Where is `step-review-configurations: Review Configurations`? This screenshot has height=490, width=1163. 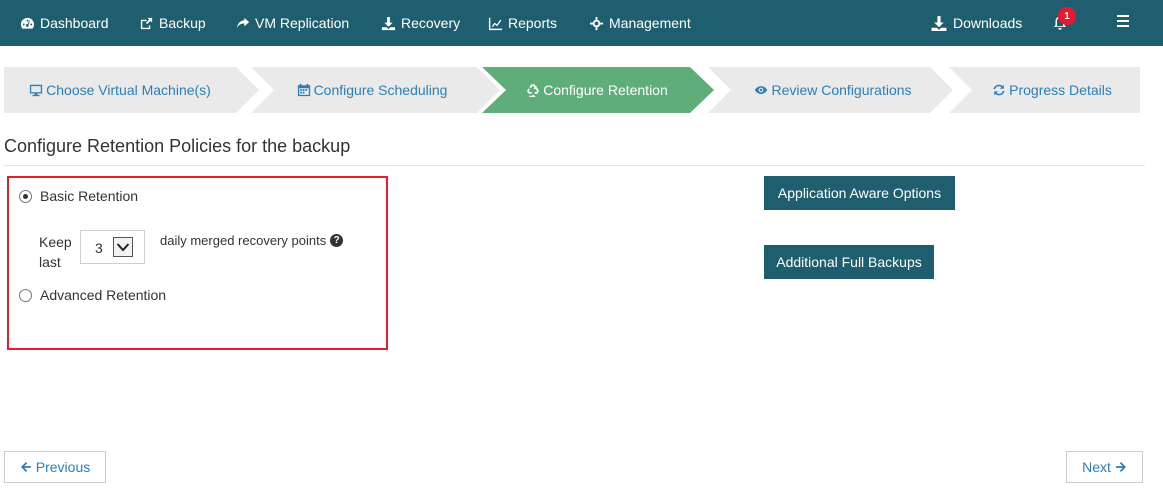 step-review-configurations: Review Configurations is located at coordinates (833, 90).